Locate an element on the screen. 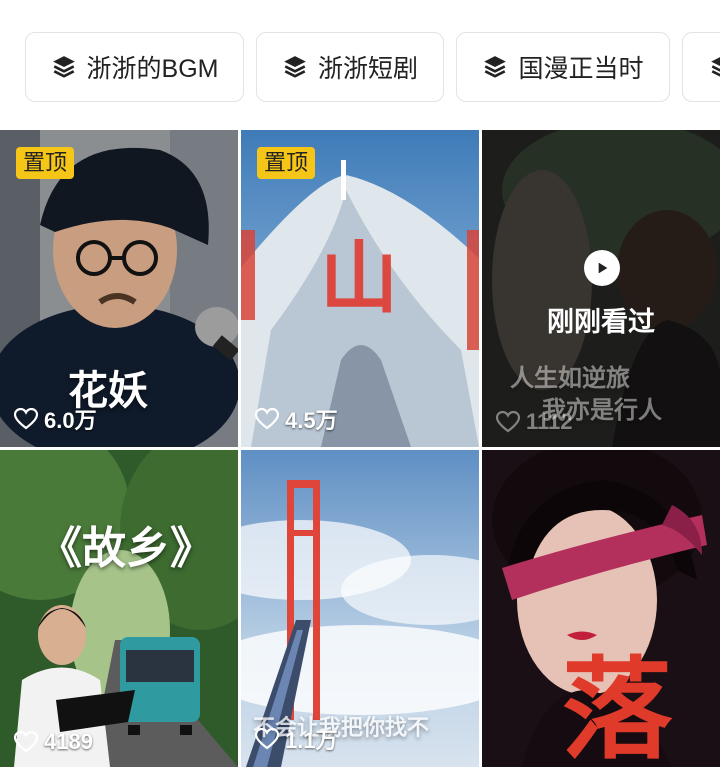  play-button is located at coordinates (602, 268).